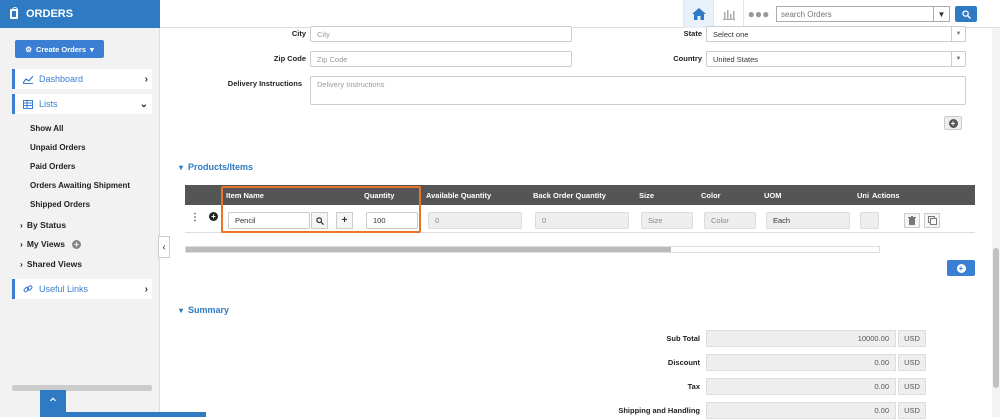 Image resolution: width=1000 pixels, height=419 pixels. What do you see at coordinates (808, 220) in the screenshot?
I see `uom-field: Each` at bounding box center [808, 220].